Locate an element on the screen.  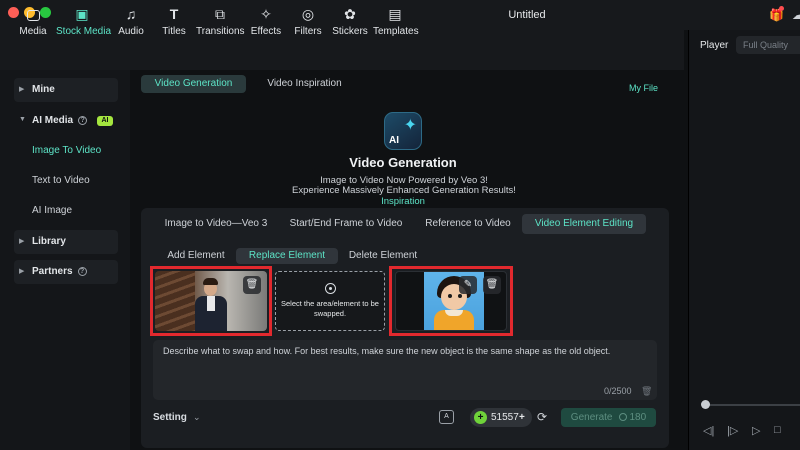
tab-image-to-video-veo3: Image to Video—Veo 3 is located at coordinates (216, 224).